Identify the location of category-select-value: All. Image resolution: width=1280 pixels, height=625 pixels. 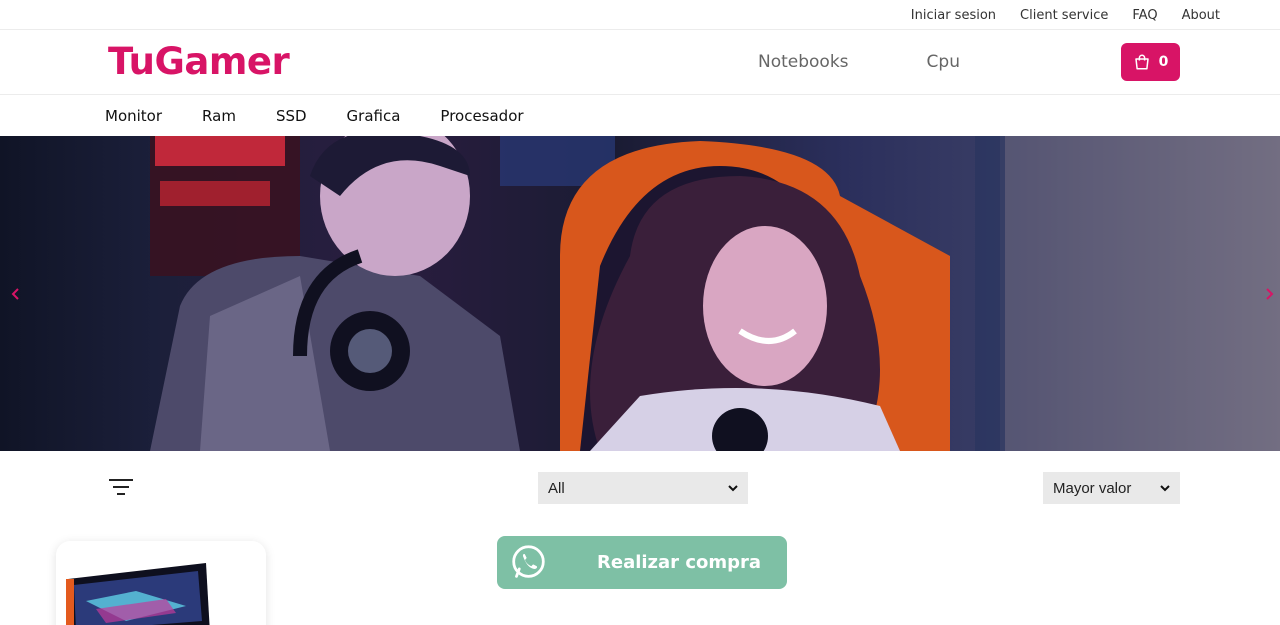
(556, 488).